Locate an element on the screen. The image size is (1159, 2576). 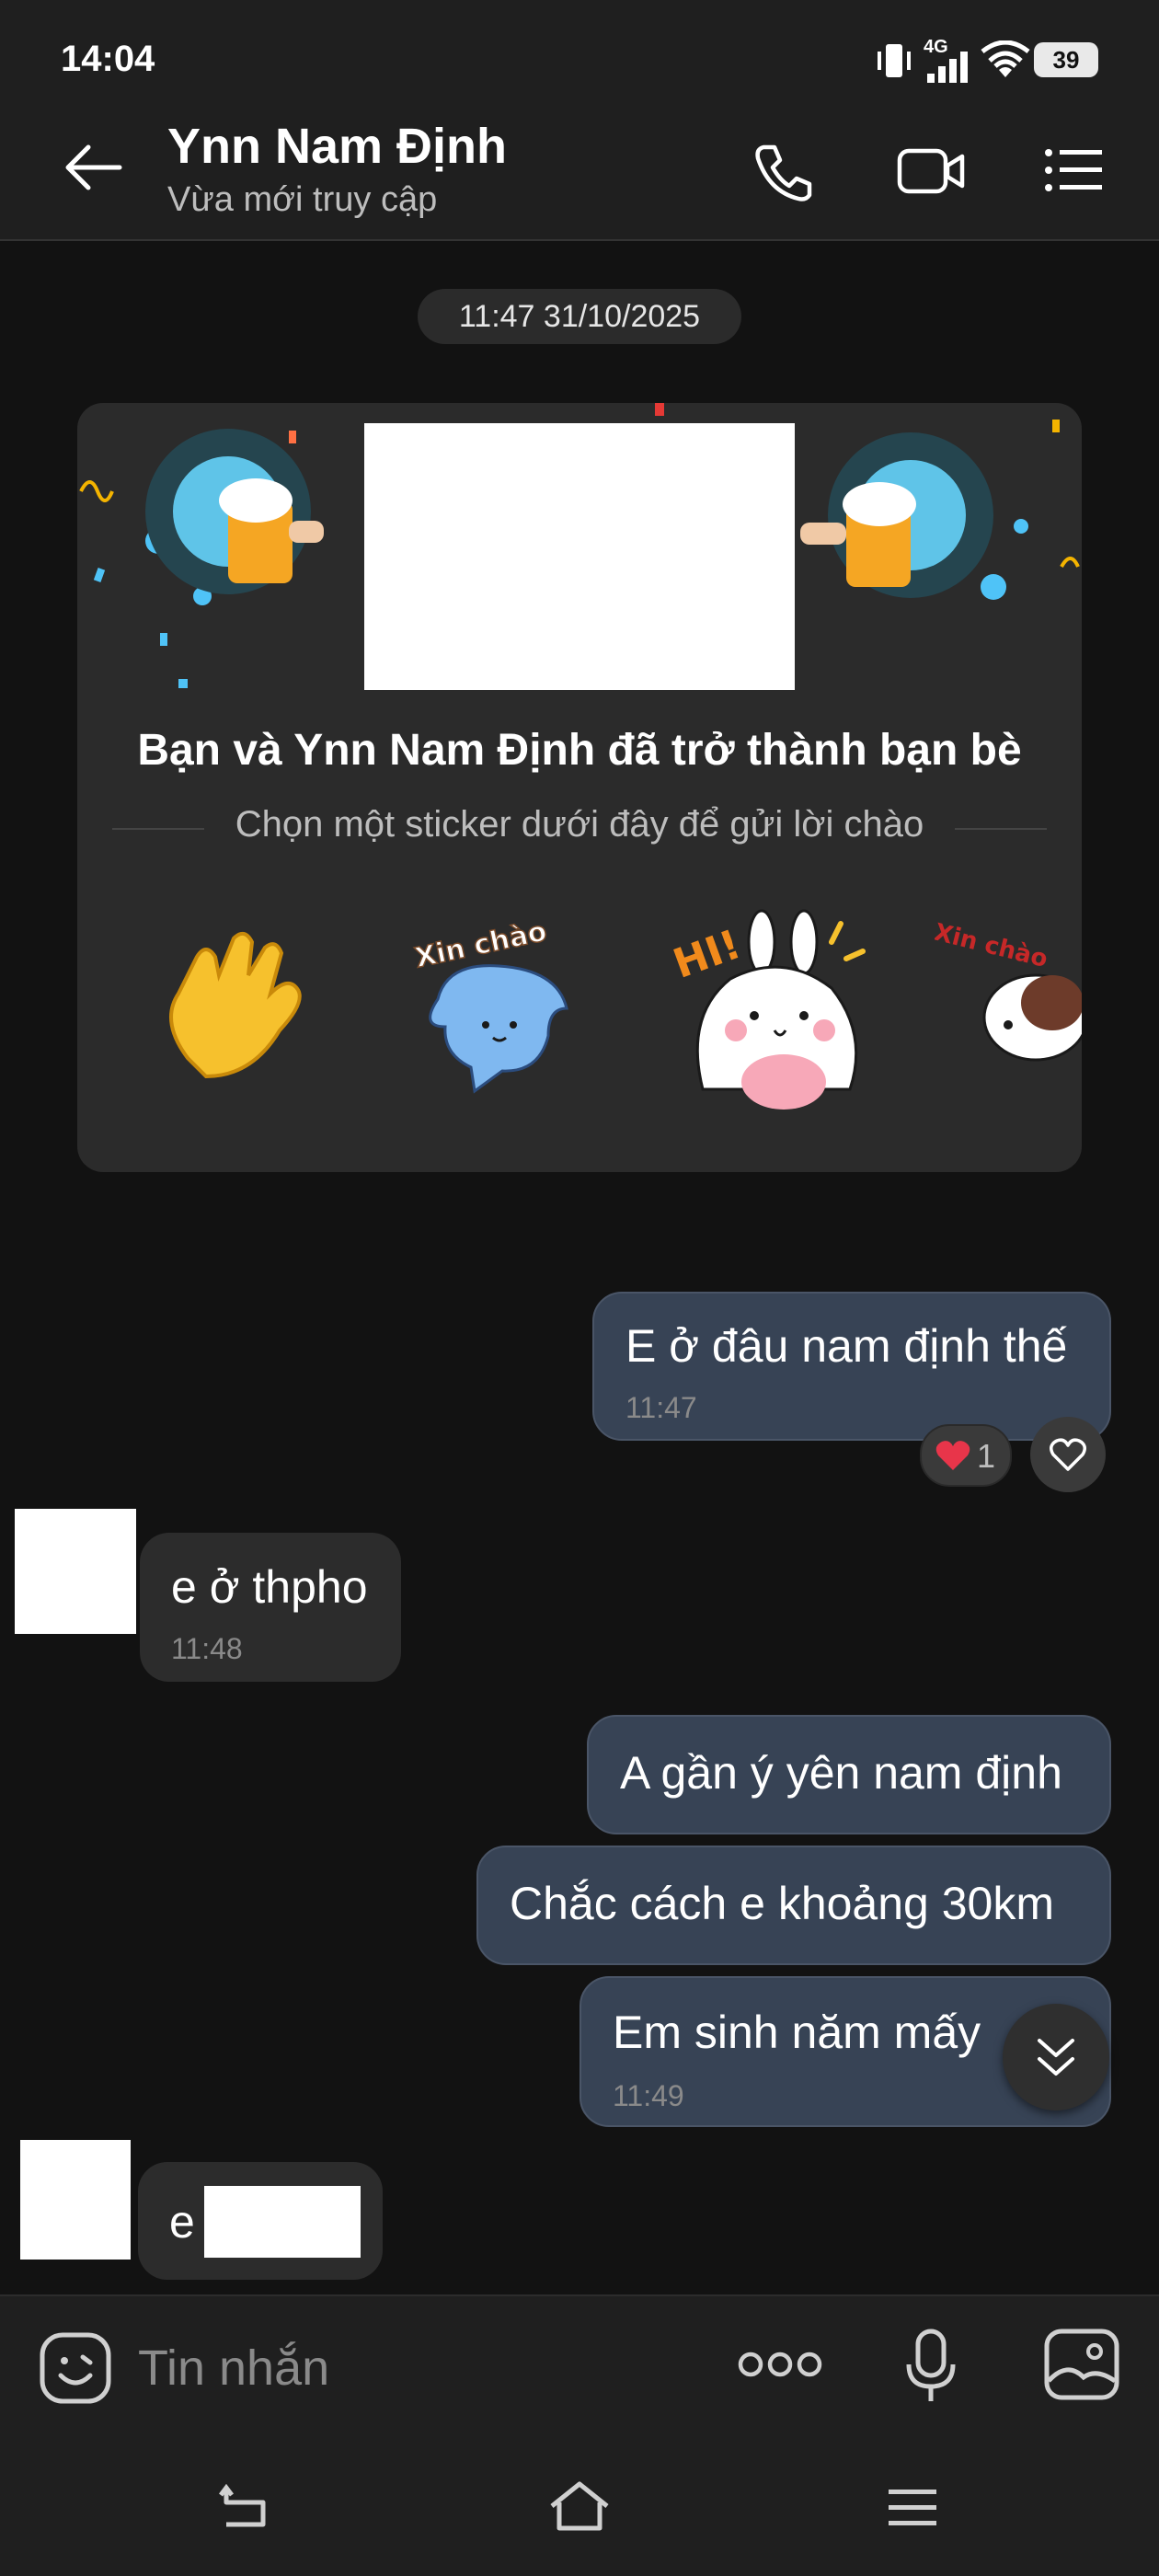
message-time: 11:48 is located at coordinates (207, 1648).